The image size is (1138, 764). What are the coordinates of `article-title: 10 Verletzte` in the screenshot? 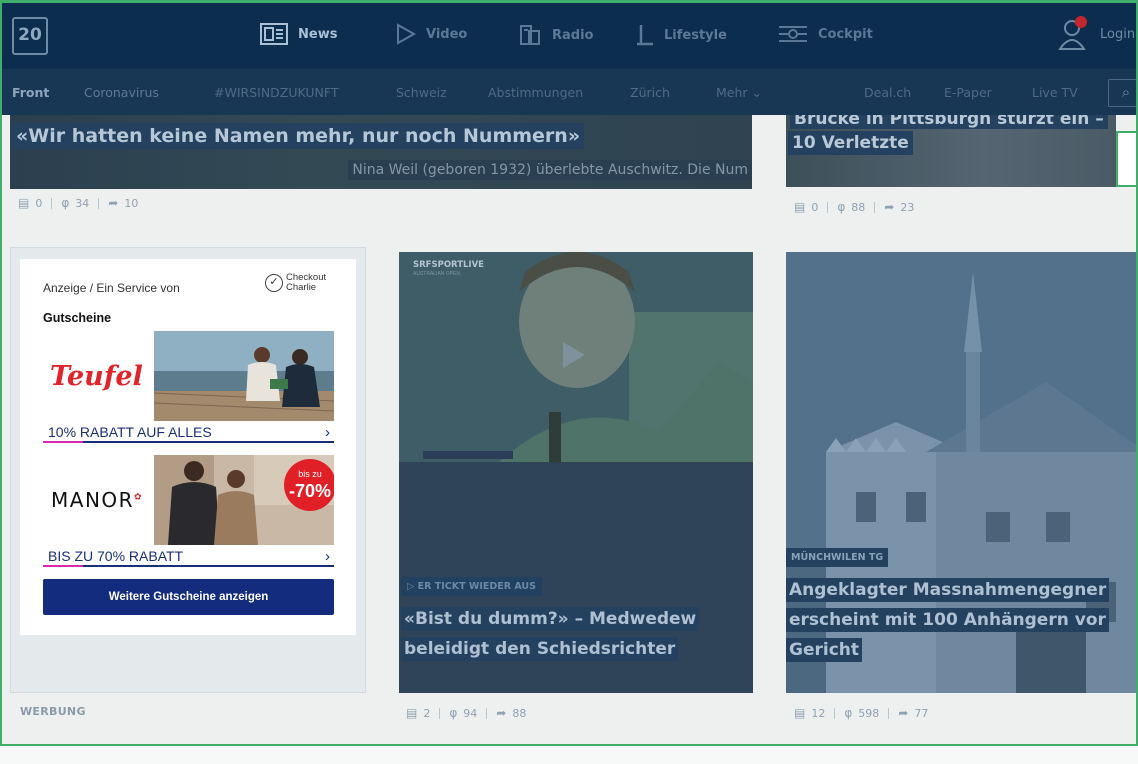 It's located at (850, 143).